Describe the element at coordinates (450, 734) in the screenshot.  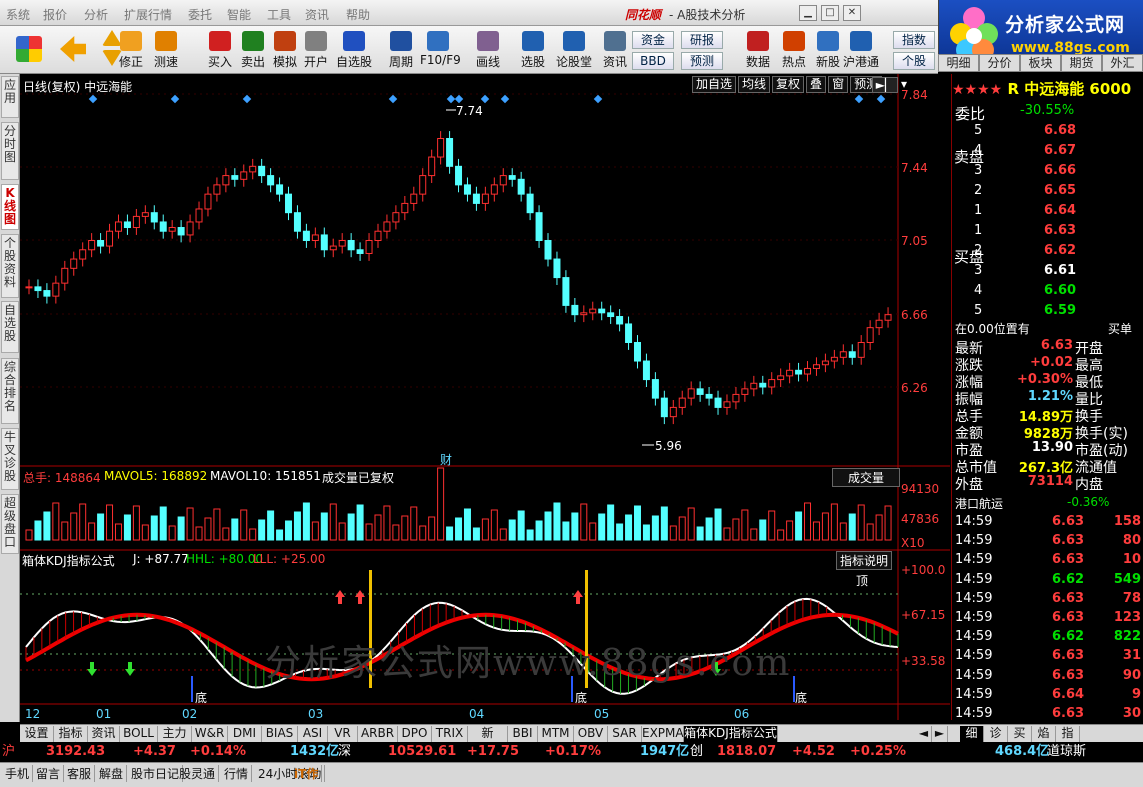
I see `indicator-tab-12: TRIX` at that location.